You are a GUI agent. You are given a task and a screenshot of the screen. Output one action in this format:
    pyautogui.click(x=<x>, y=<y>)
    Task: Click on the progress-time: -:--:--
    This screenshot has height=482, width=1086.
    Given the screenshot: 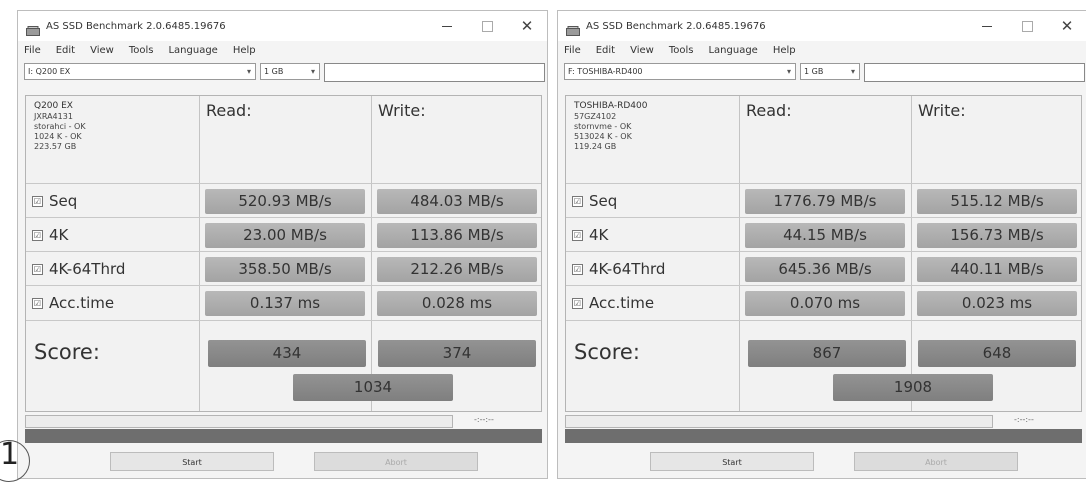 What is the action you would take?
    pyautogui.click(x=484, y=419)
    